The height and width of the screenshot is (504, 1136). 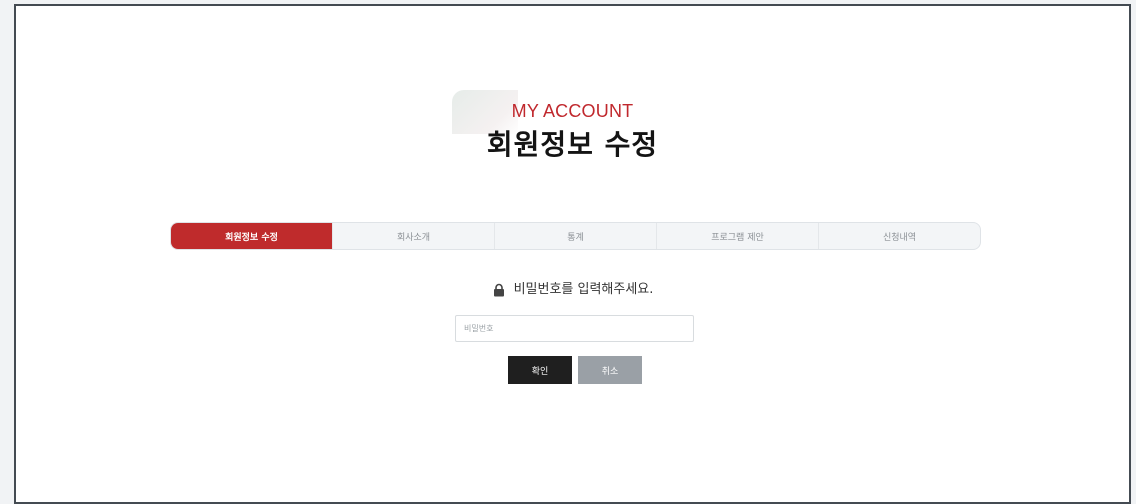 I want to click on tab-member-info: 회원정보 수정, so click(x=251, y=236).